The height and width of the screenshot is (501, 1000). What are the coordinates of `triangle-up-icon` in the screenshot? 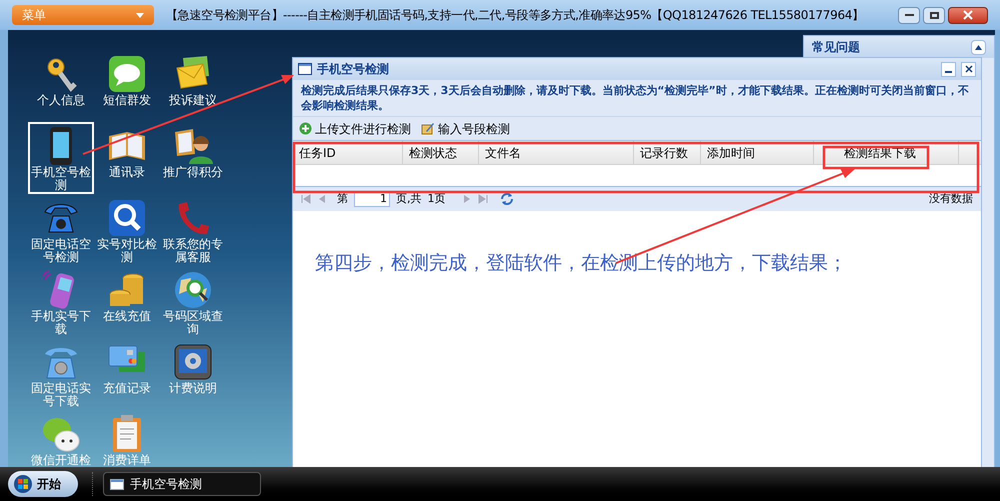 It's located at (978, 47).